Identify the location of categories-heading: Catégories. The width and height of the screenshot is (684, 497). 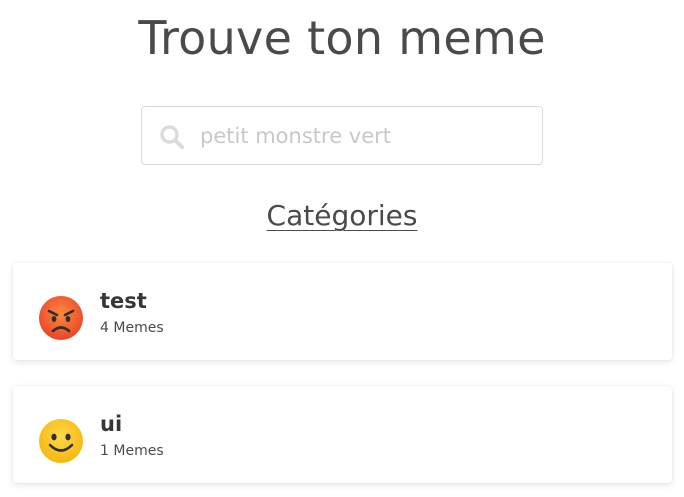
(342, 216).